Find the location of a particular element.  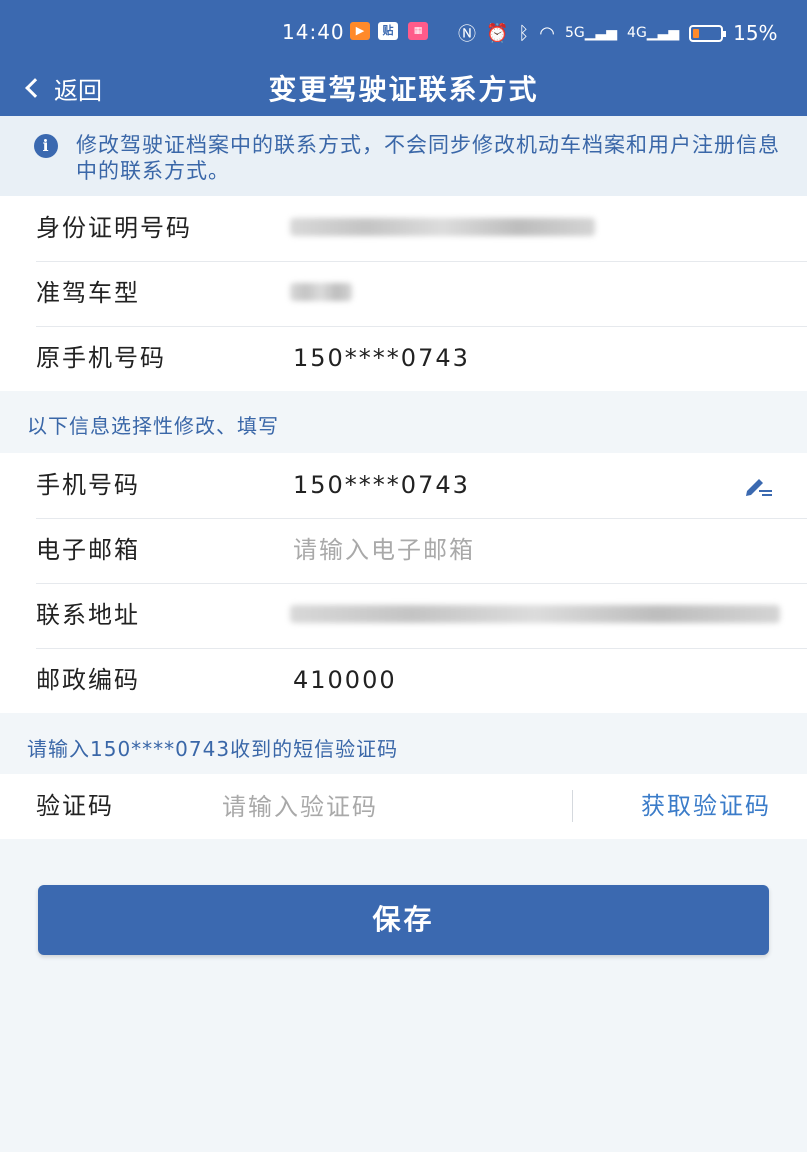

battery-icon is located at coordinates (708, 33).